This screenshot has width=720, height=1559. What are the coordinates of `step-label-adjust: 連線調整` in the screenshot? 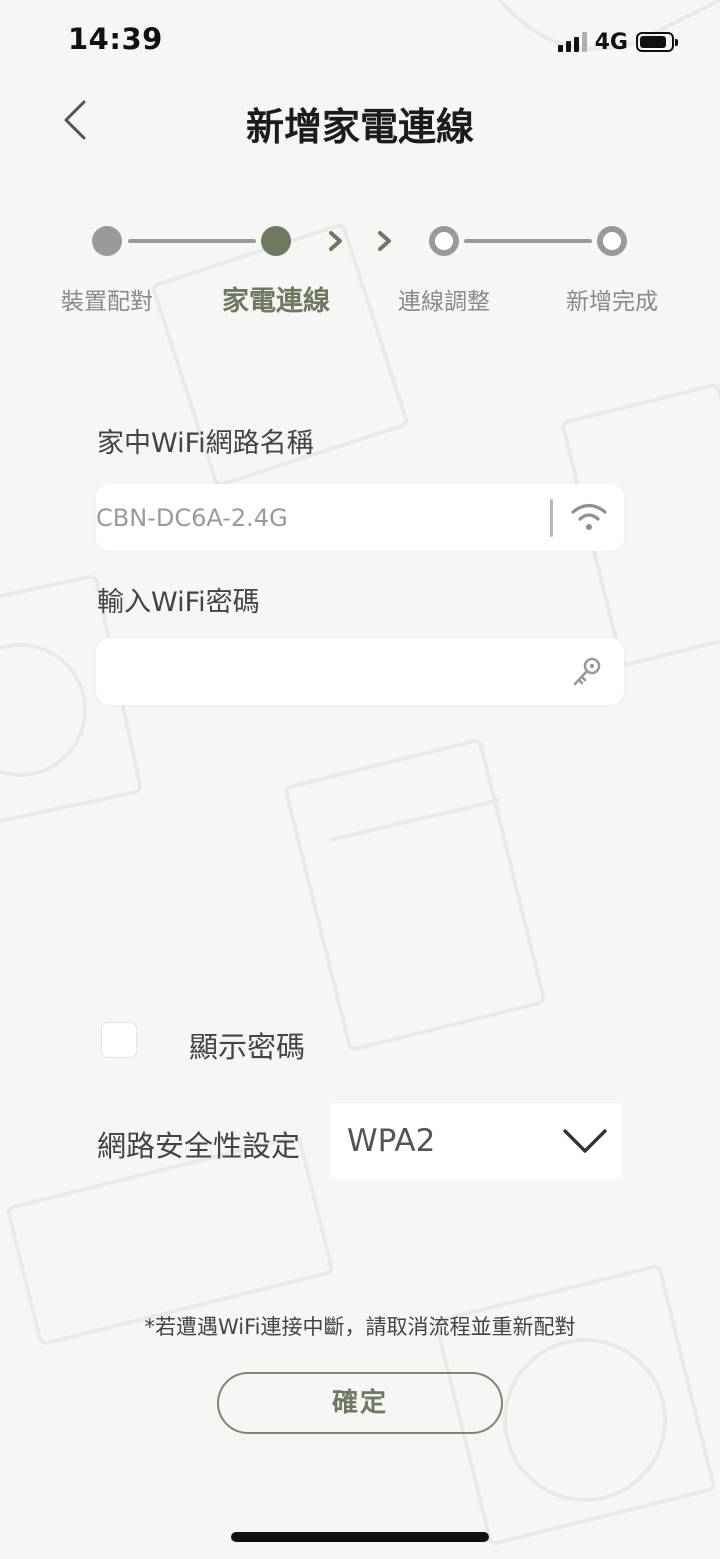 It's located at (444, 302).